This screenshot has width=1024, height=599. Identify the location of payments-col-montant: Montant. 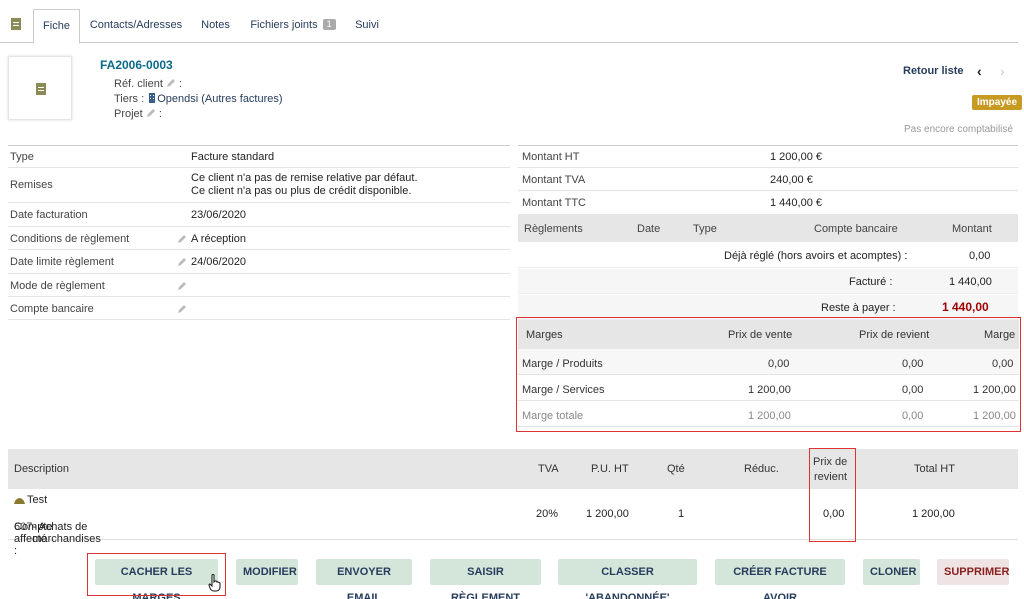
(972, 229).